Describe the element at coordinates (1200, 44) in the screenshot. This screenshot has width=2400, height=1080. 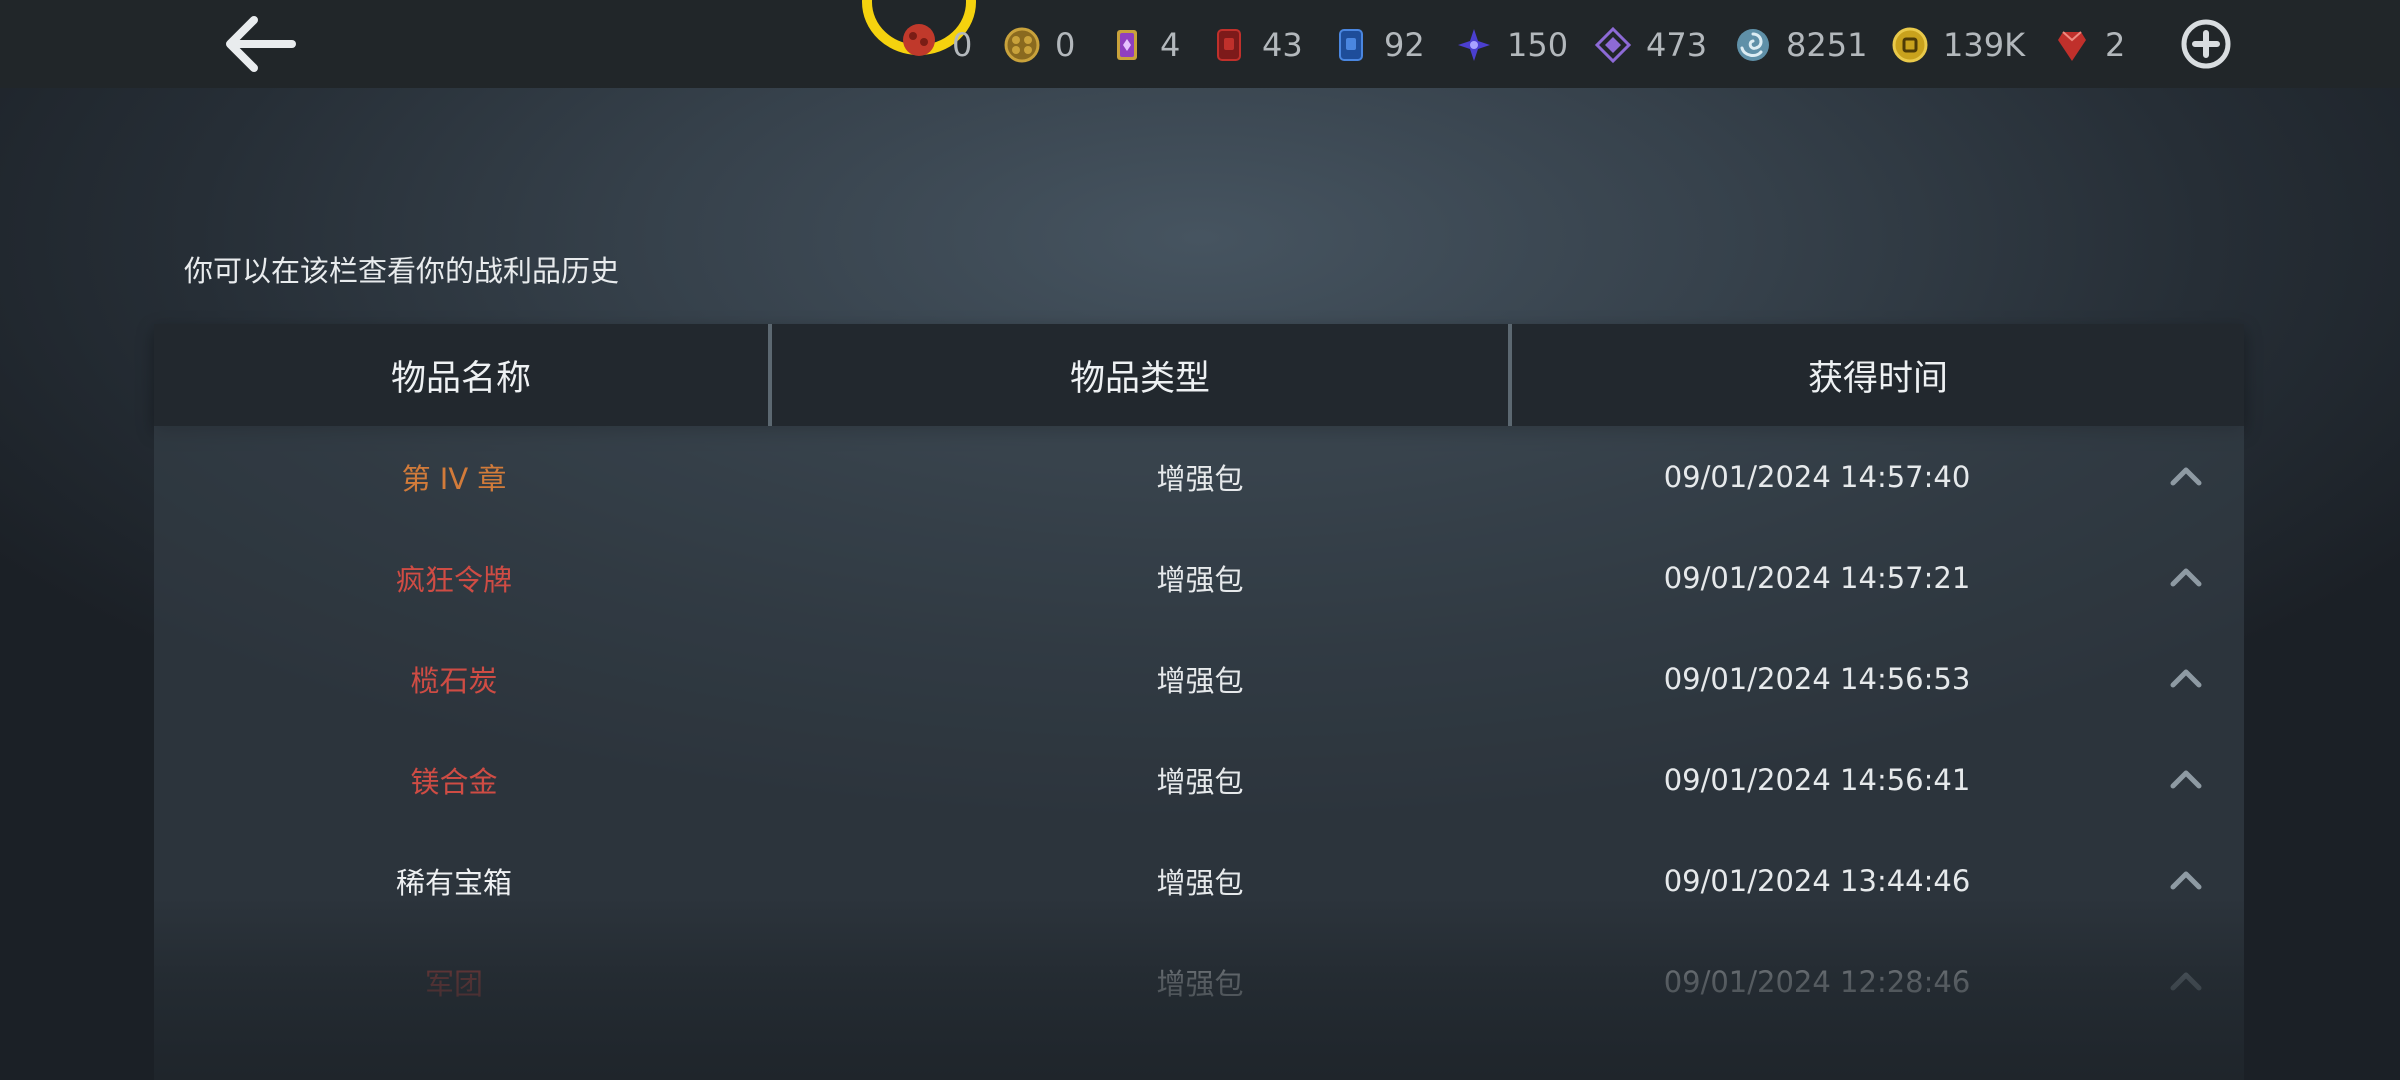
I see `top-bar: 0 0 4 43 92 150 473 8251 139K 2` at that location.